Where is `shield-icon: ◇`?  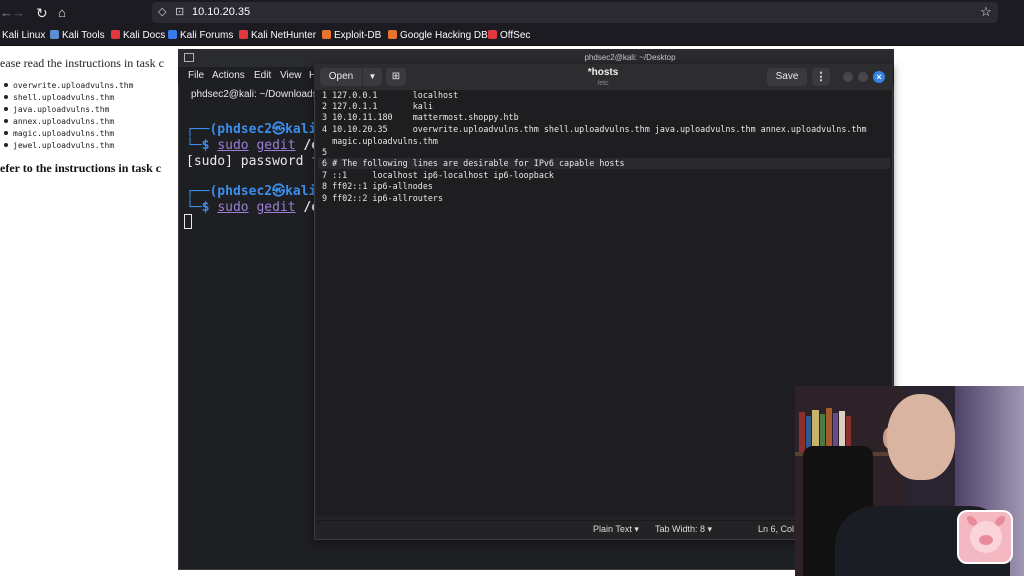
shield-icon: ◇ is located at coordinates (164, 12).